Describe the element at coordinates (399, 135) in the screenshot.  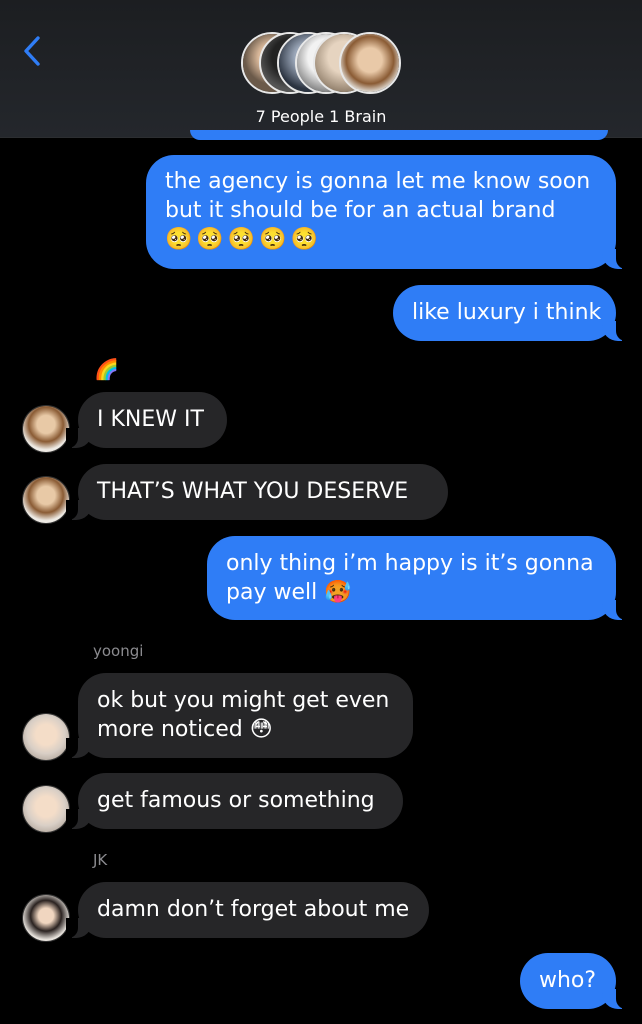
I see `previous-message-bubble` at that location.